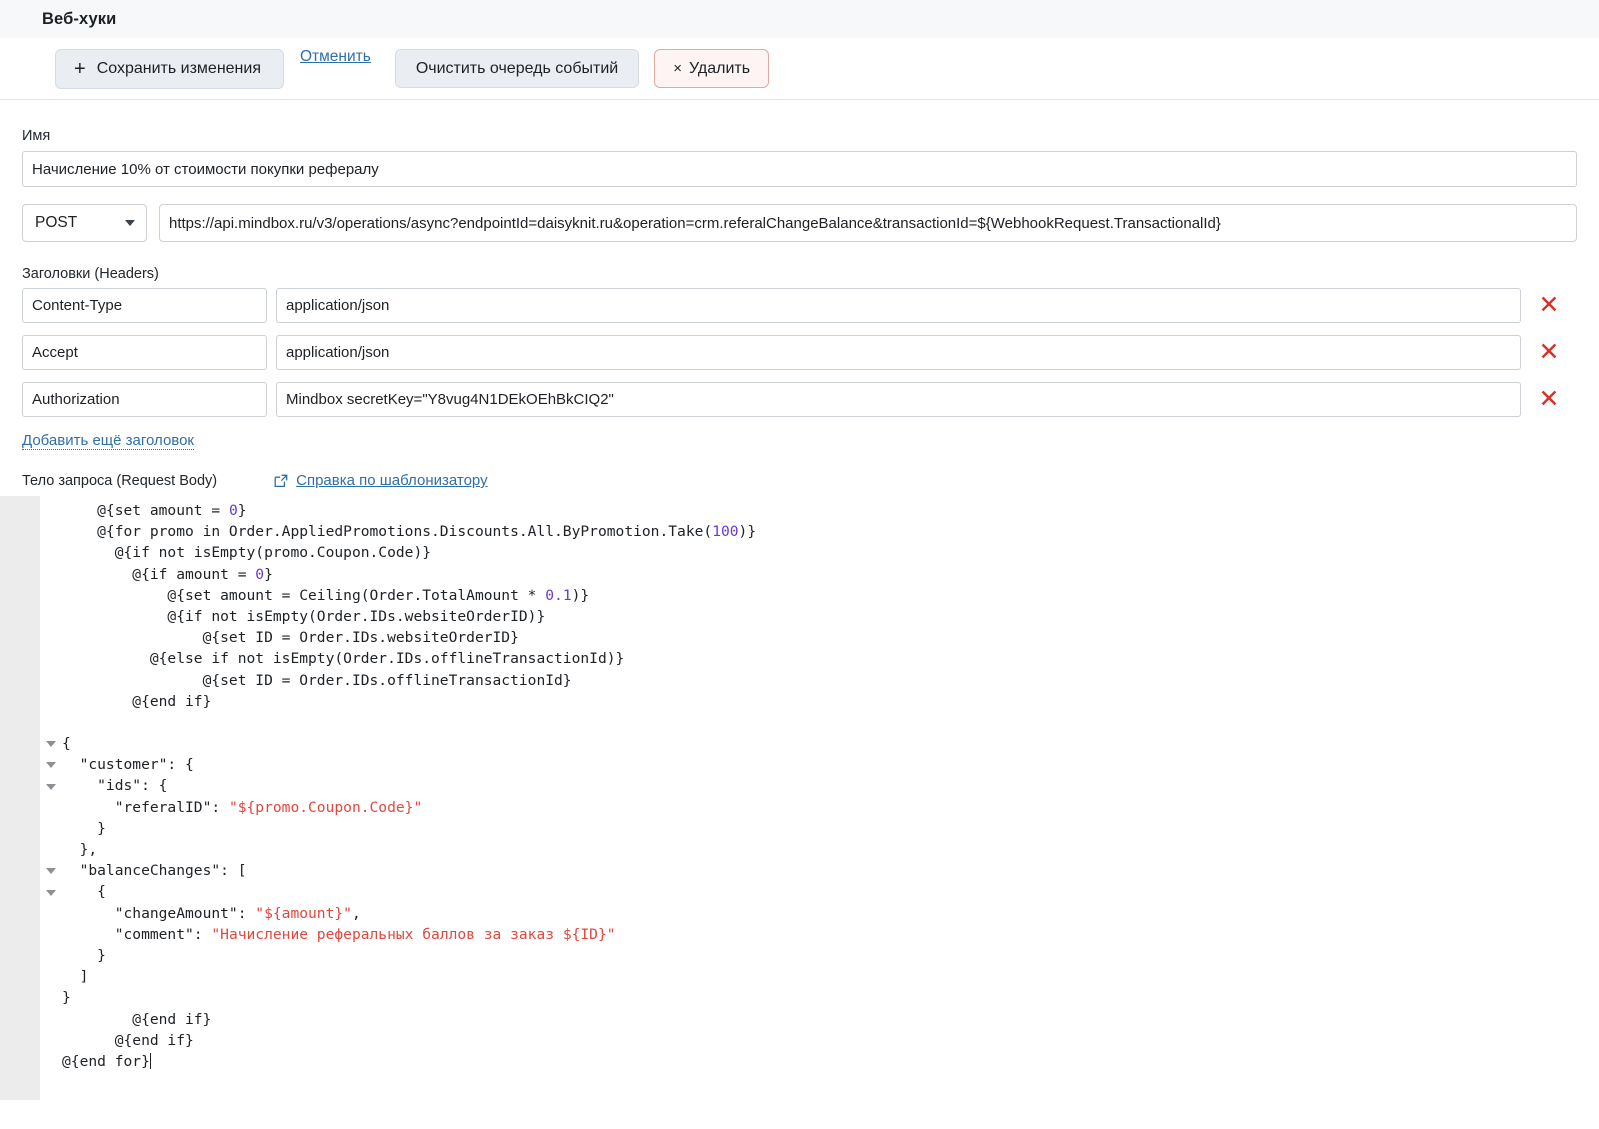  Describe the element at coordinates (677, 68) in the screenshot. I see `x-icon: ×` at that location.